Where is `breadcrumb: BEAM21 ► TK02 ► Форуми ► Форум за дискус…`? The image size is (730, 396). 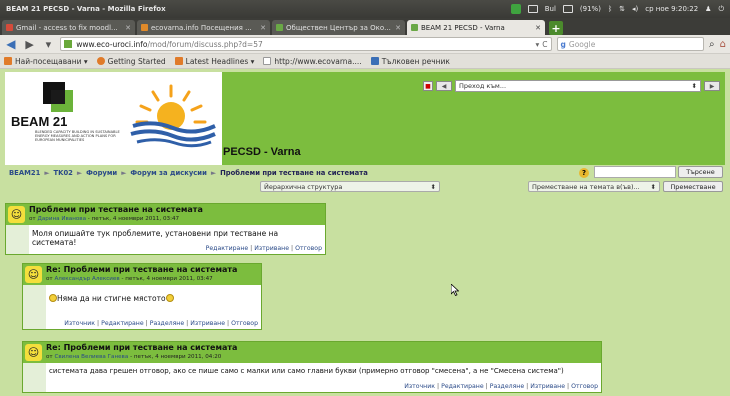
breadcrumb: BEAM21 ► TK02 ► Форуми ► Форум за дискус… is located at coordinates (365, 173).